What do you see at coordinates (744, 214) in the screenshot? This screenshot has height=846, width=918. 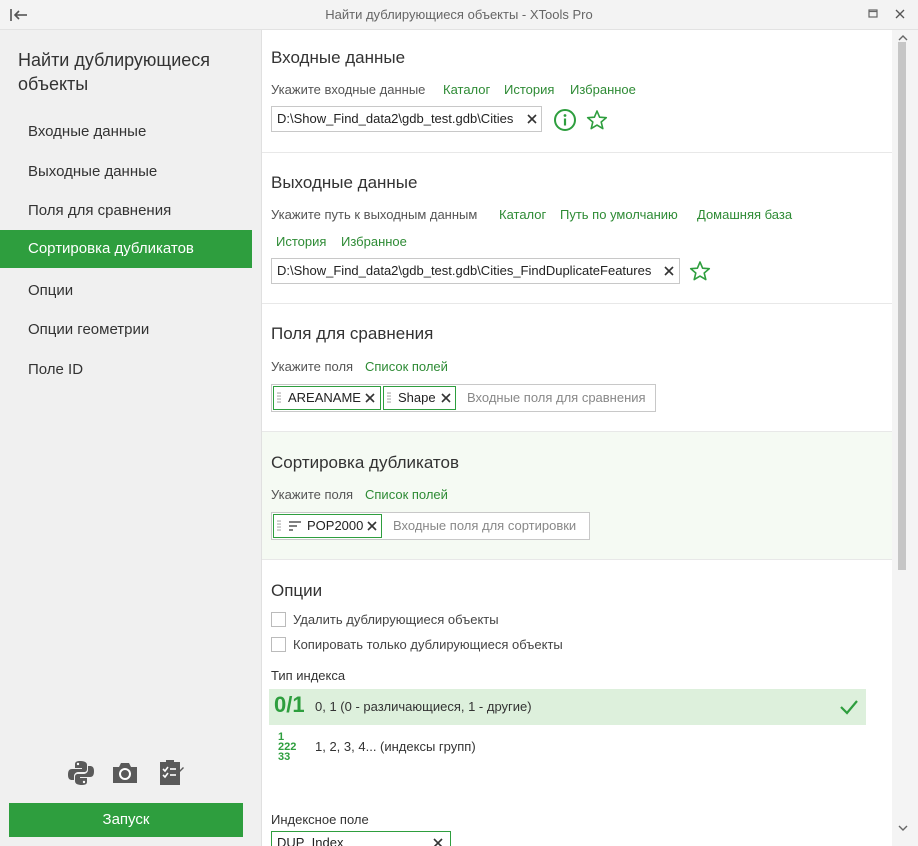 I see `output-home-db-link: Домашняя база` at bounding box center [744, 214].